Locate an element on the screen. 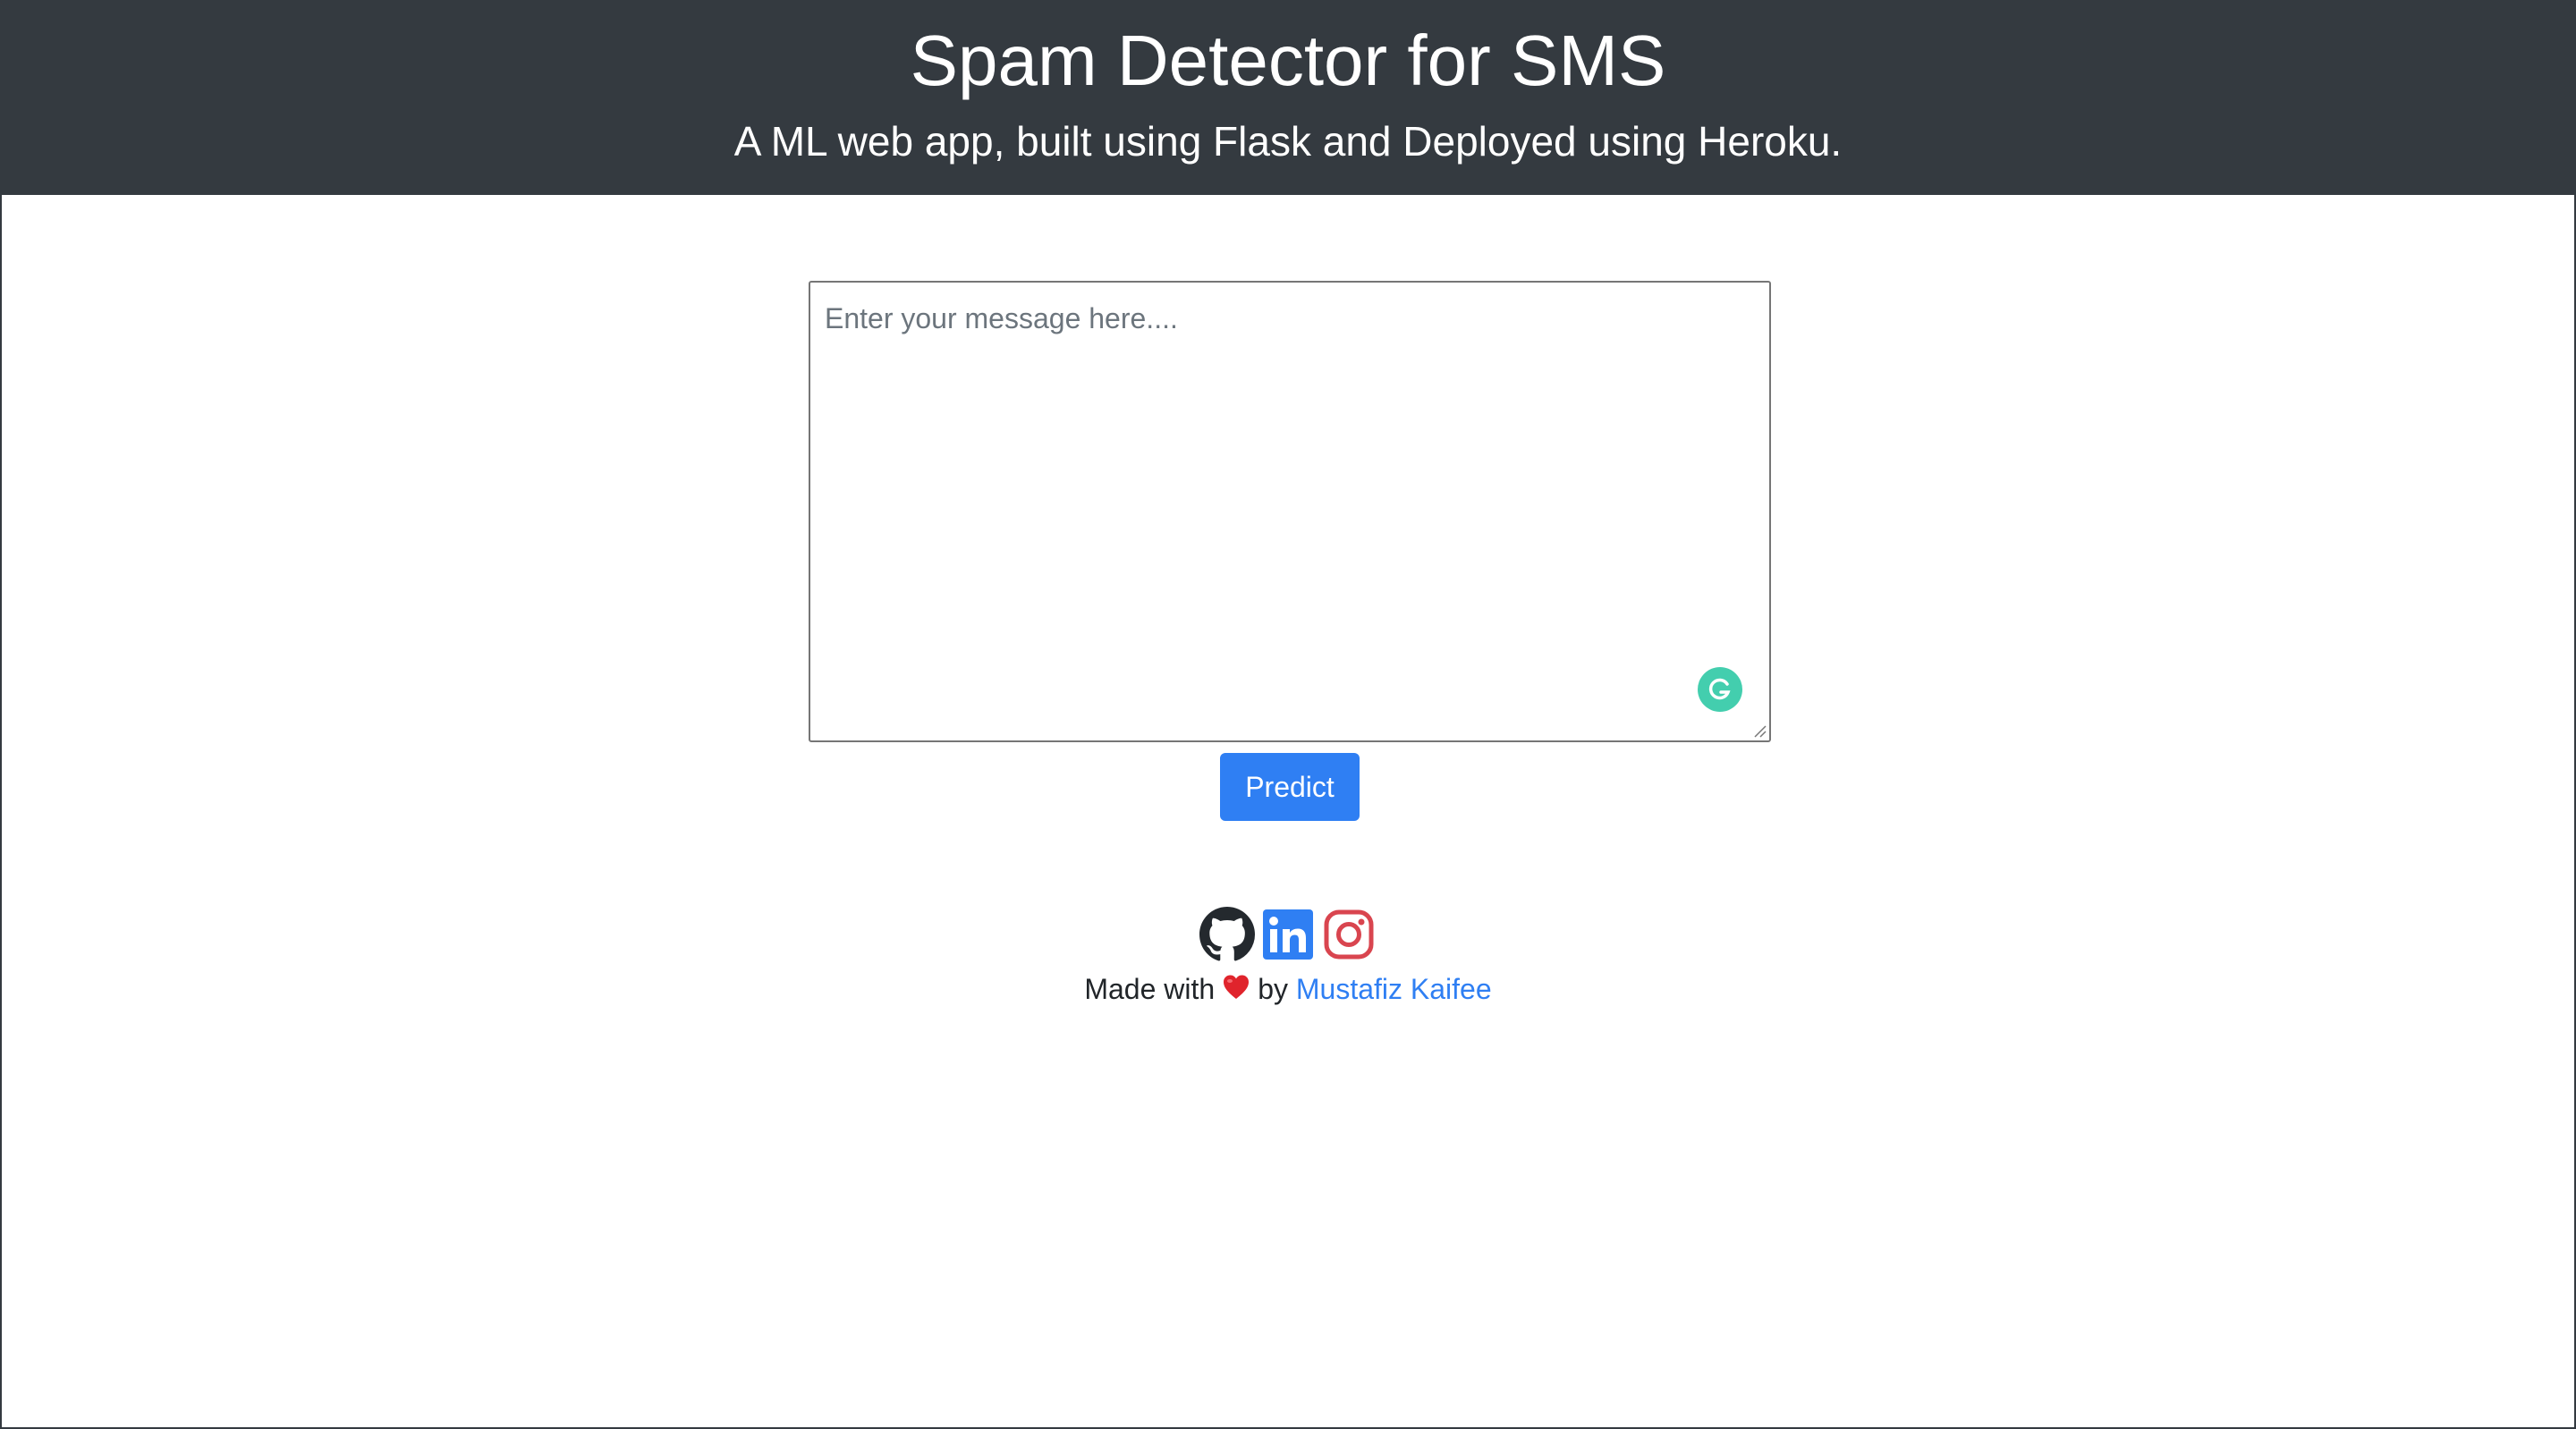 The width and height of the screenshot is (2576, 1429). heart-icon is located at coordinates (1236, 991).